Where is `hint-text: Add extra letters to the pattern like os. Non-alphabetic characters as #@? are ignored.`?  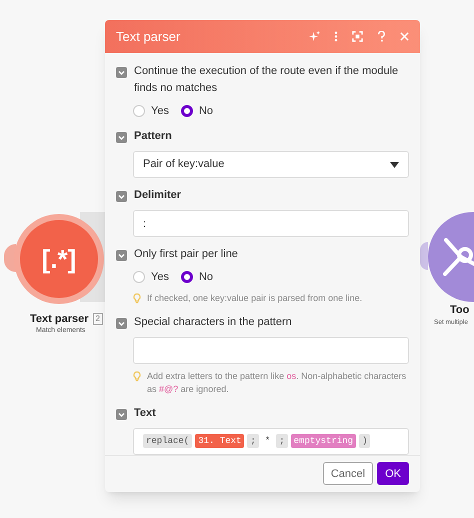 hint-text: Add extra letters to the pattern like os. Non-alphabetic characters as #@? are ignored. is located at coordinates (277, 383).